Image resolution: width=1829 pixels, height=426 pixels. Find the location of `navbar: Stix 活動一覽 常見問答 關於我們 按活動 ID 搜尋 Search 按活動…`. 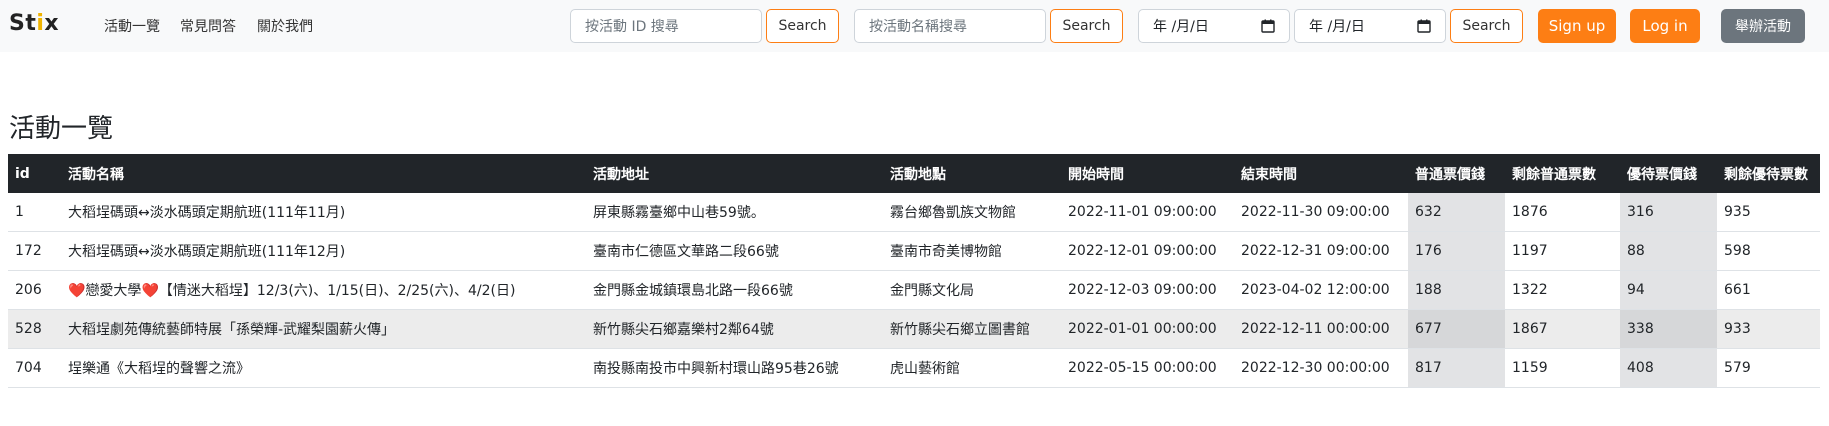

navbar: Stix 活動一覽 常見問答 關於我們 按活動 ID 搜尋 Search 按活動… is located at coordinates (914, 26).